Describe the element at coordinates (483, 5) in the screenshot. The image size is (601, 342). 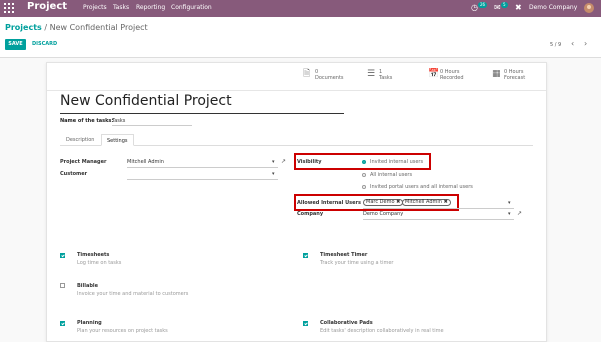
I see `activity-badge: 26` at that location.